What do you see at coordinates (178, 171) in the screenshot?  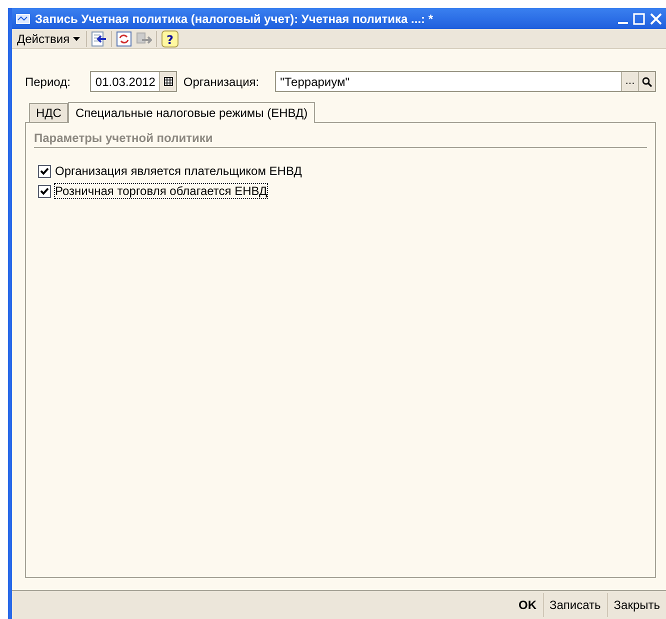 I see `checkbox-label: Организация является плательщиком ЕНВД` at bounding box center [178, 171].